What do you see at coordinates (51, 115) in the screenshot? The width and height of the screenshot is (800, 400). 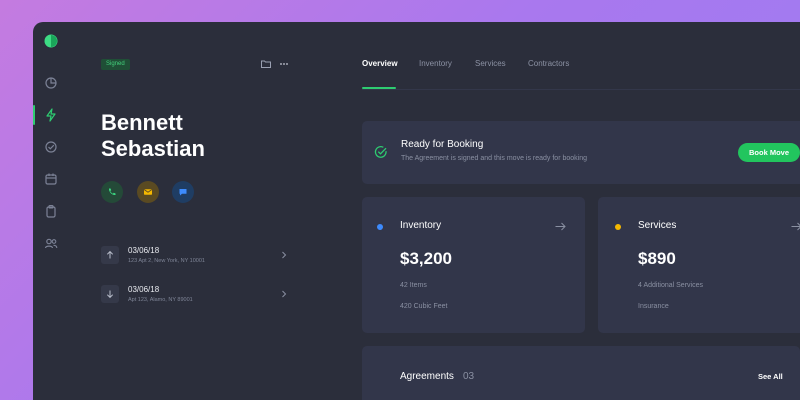 I see `activity-icon` at bounding box center [51, 115].